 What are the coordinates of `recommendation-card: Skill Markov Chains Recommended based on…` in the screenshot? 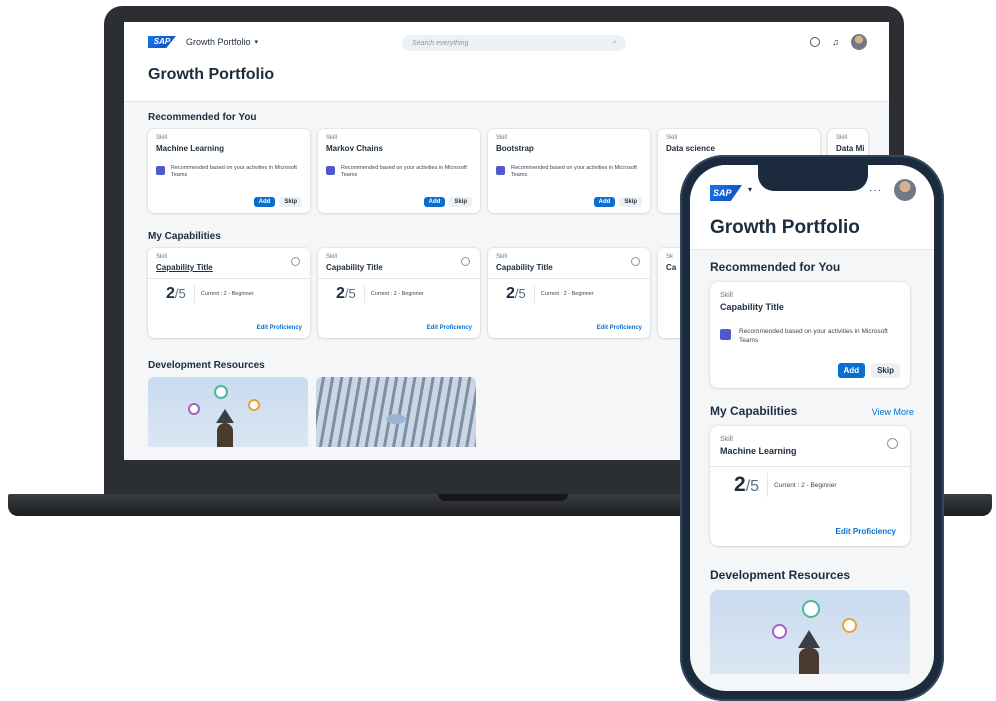 It's located at (399, 171).